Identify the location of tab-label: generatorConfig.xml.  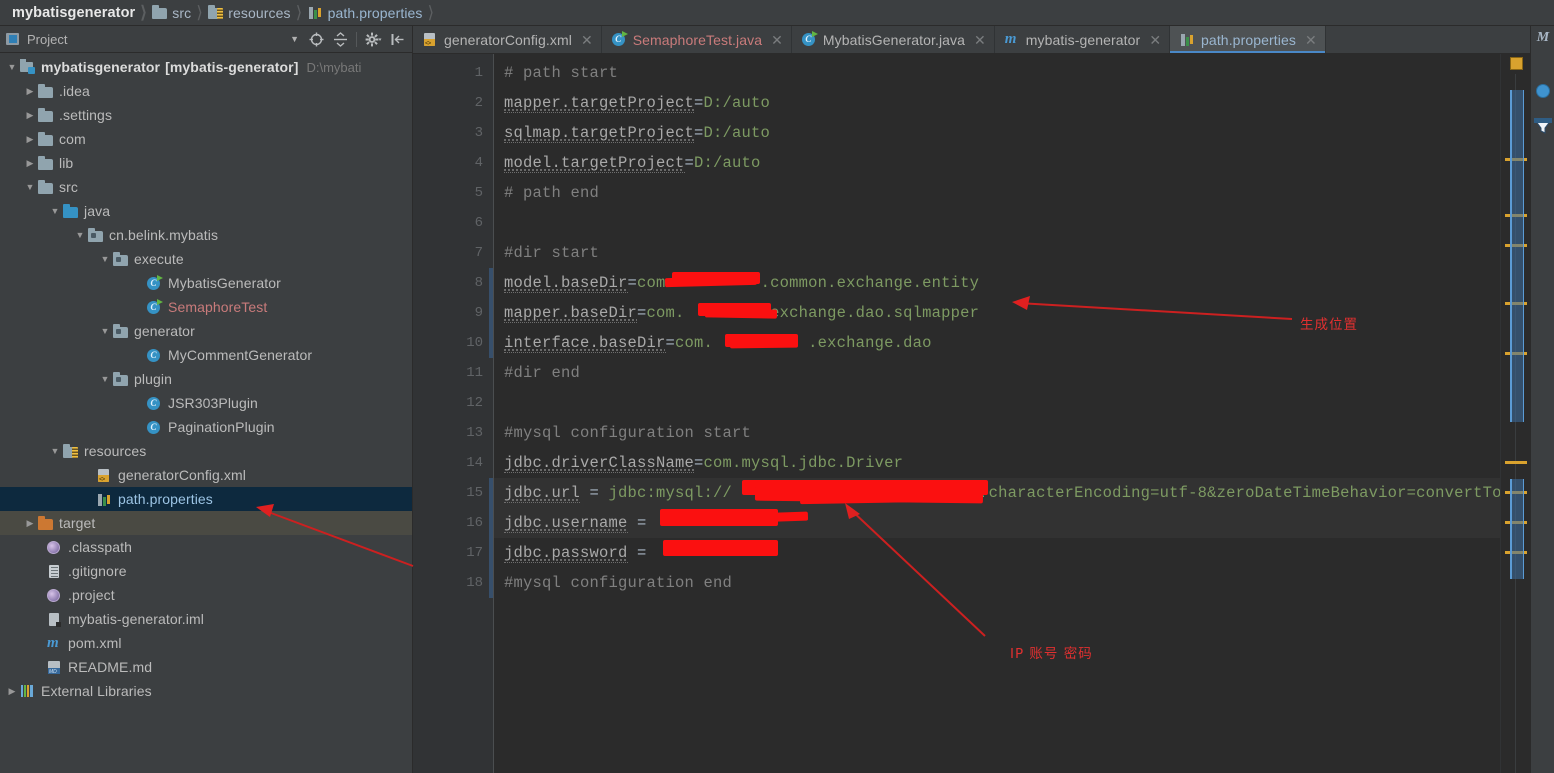
(508, 39).